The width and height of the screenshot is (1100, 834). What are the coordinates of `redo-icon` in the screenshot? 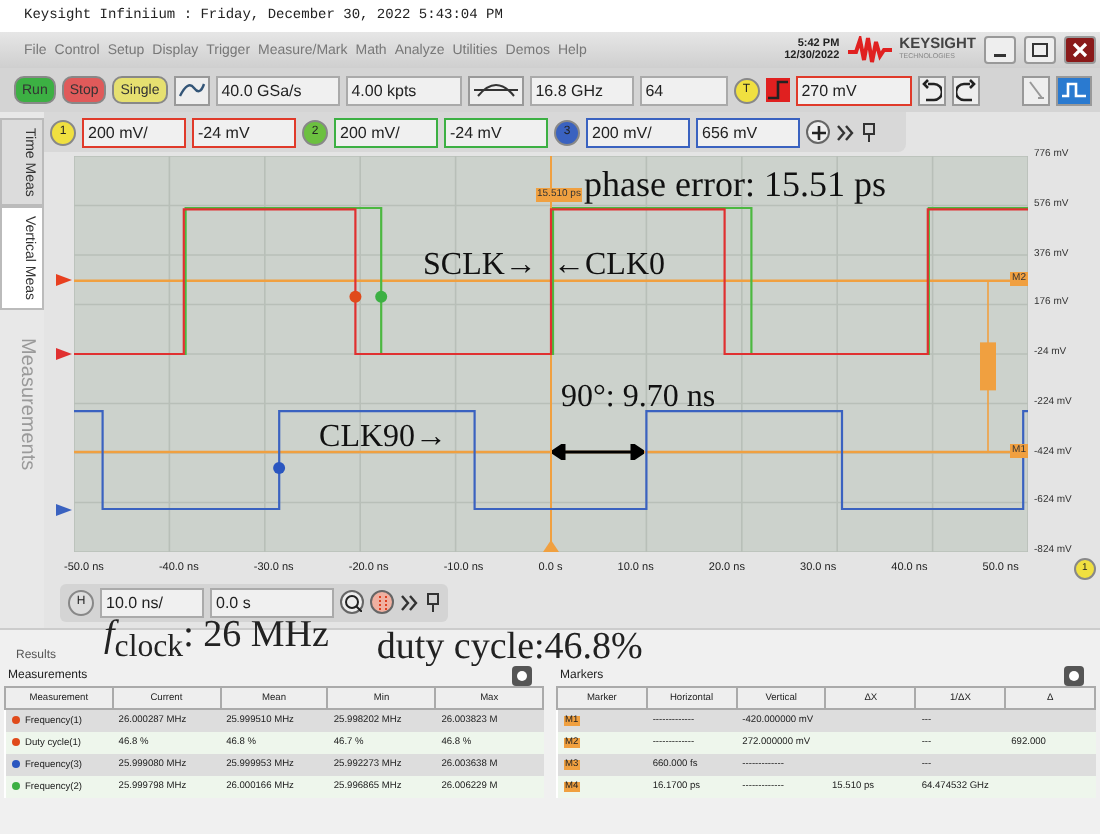 It's located at (965, 90).